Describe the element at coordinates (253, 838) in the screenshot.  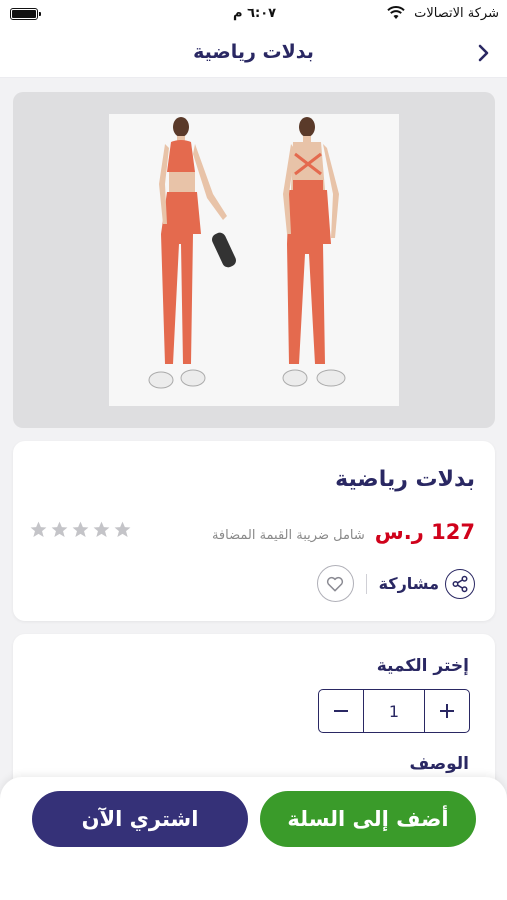
I see `bottom-action-bar: أضف إلى السلة اشتري الآن` at that location.